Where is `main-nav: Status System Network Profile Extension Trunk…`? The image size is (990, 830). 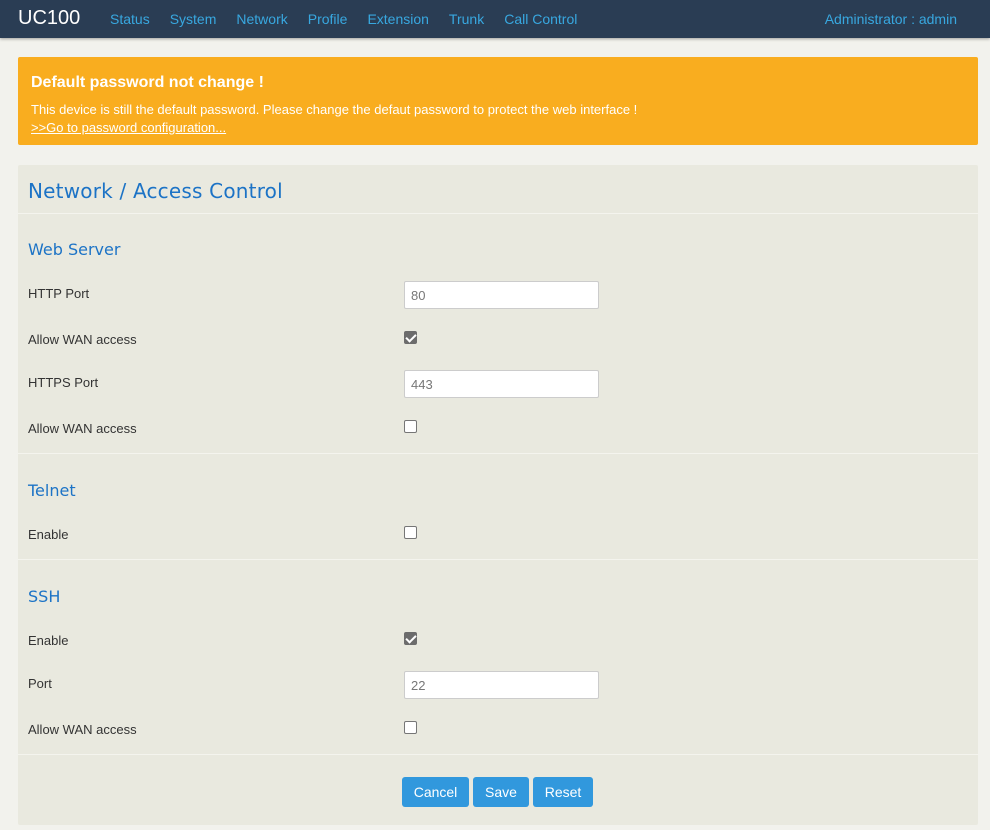 main-nav: Status System Network Profile Extension Trunk… is located at coordinates (343, 19).